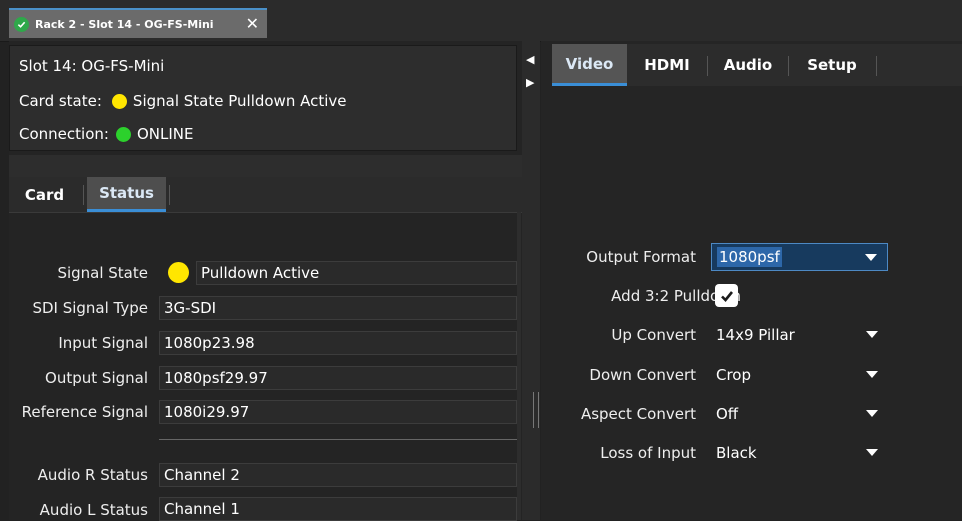  What do you see at coordinates (799, 375) in the screenshot?
I see `down-convert-select: Crop` at bounding box center [799, 375].